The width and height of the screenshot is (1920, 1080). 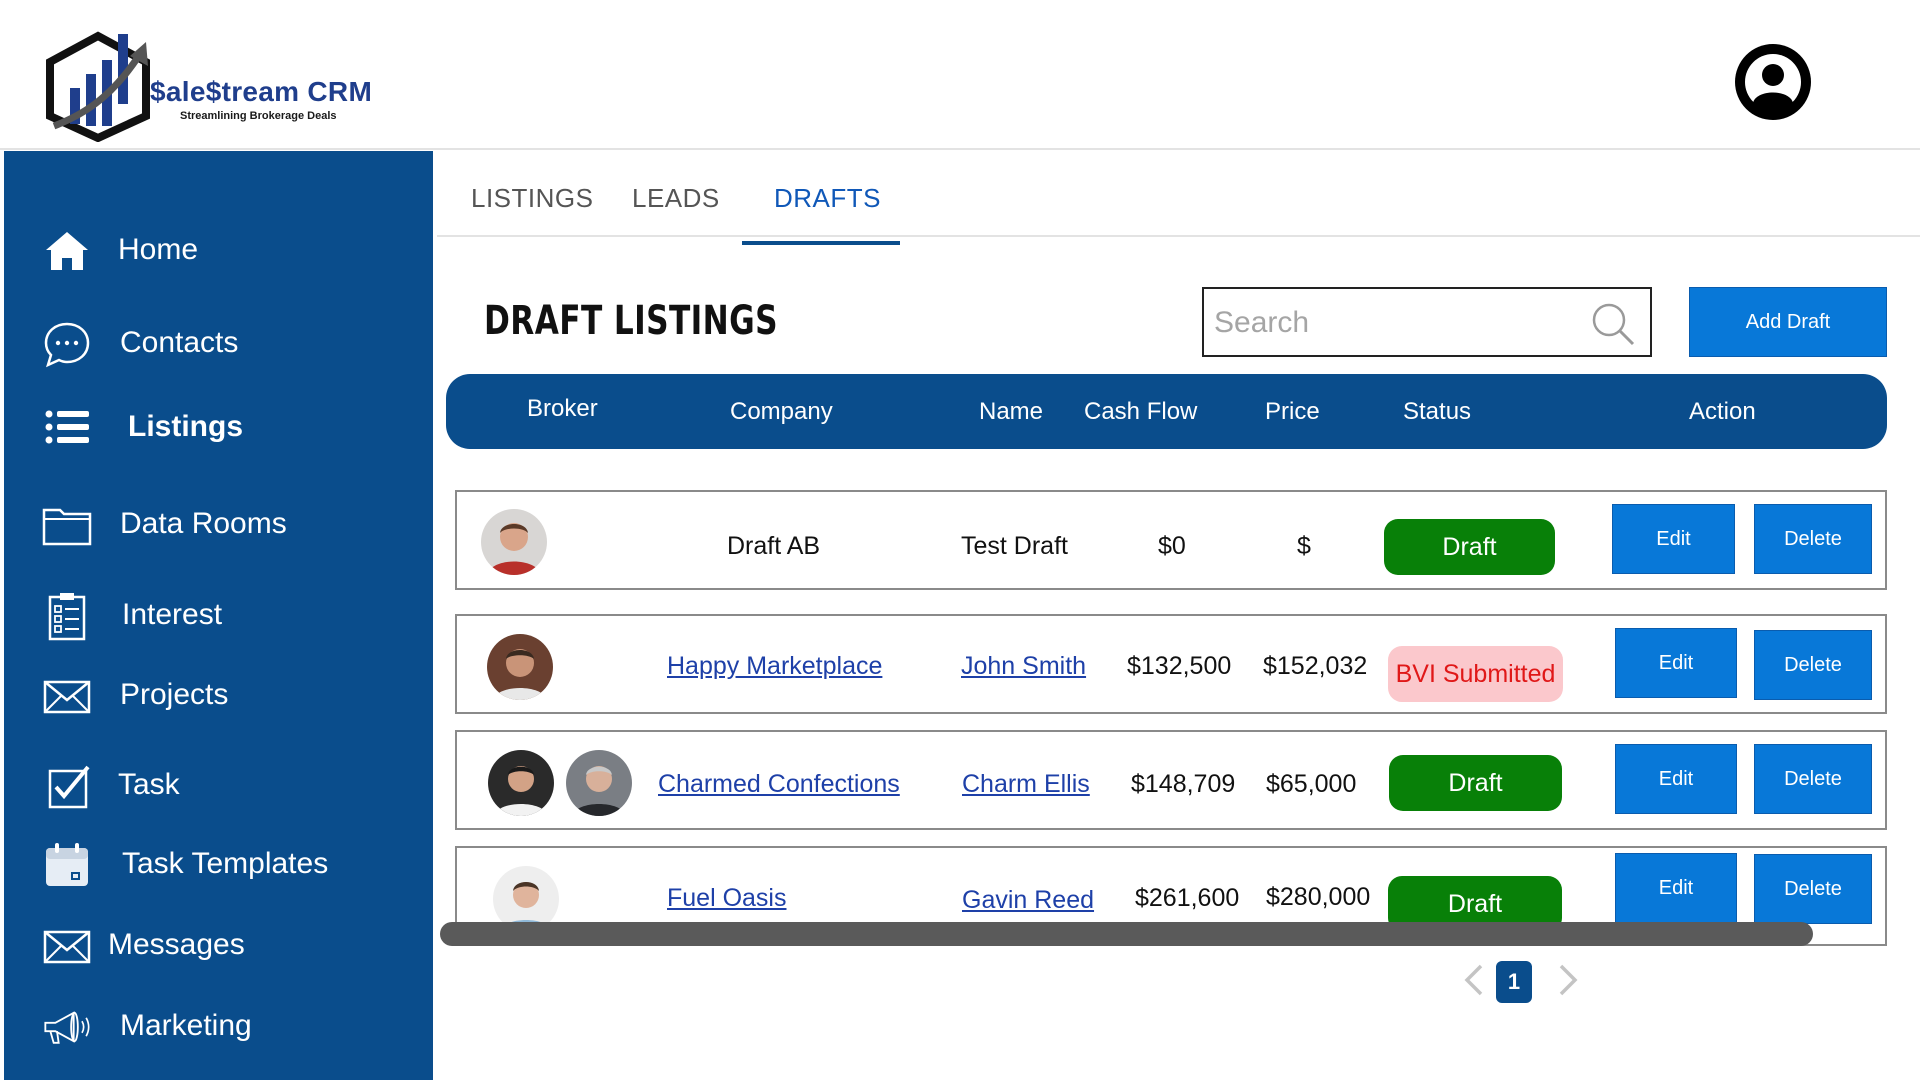 What do you see at coordinates (261, 91) in the screenshot?
I see `logo-name: $ale$tream CRM` at bounding box center [261, 91].